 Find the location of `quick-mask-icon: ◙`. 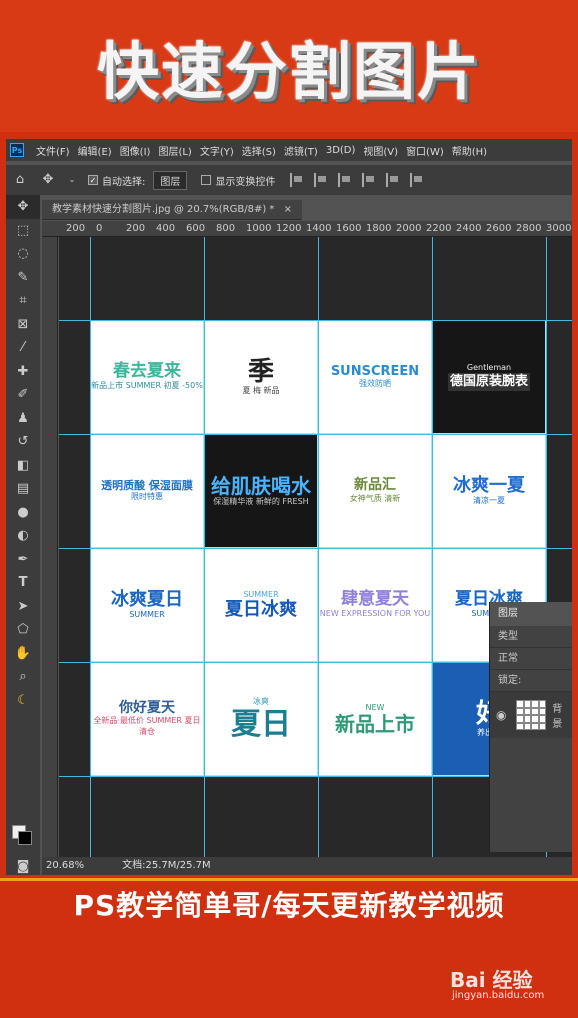

quick-mask-icon: ◙ is located at coordinates (23, 865).